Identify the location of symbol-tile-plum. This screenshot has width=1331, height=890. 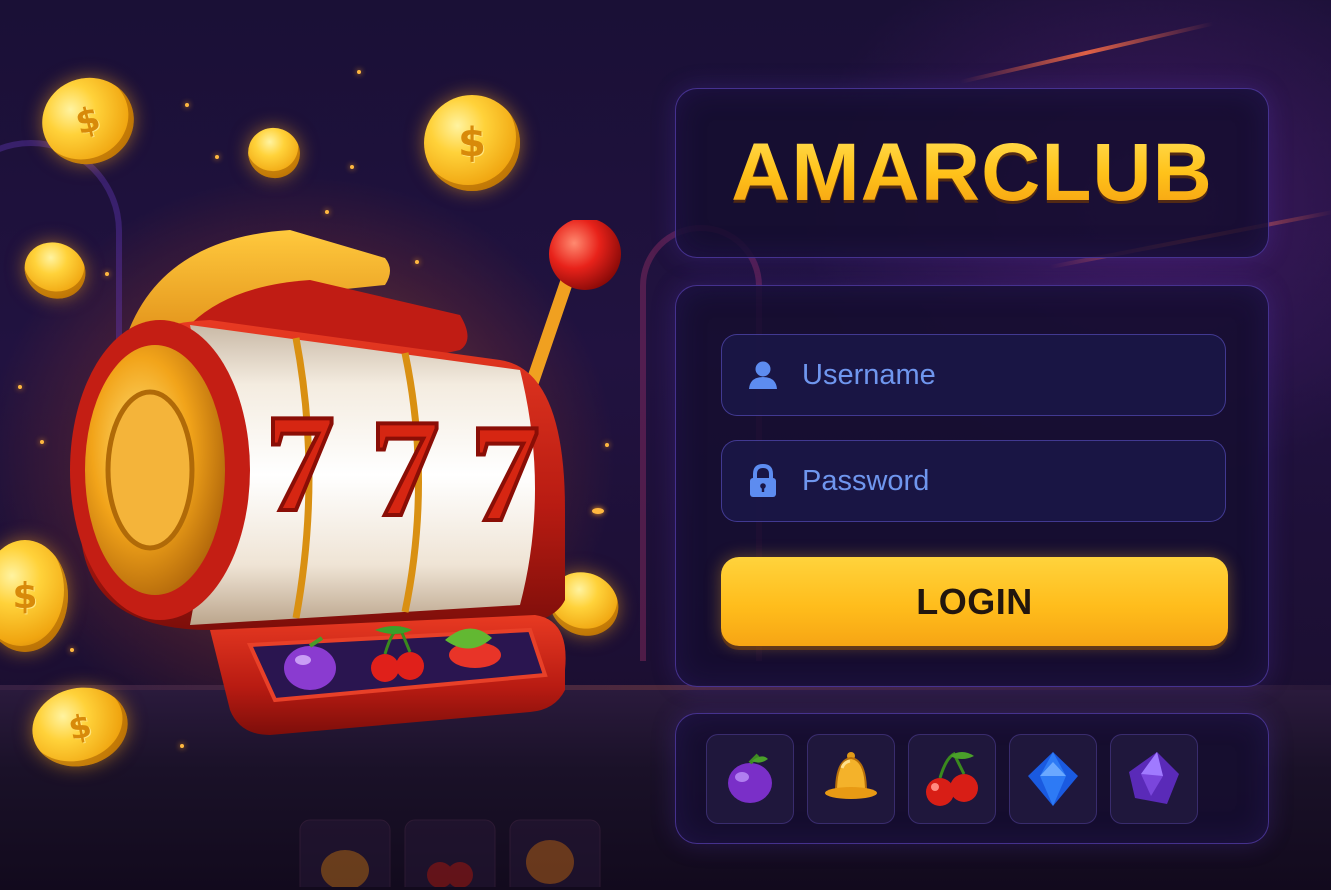
(750, 778).